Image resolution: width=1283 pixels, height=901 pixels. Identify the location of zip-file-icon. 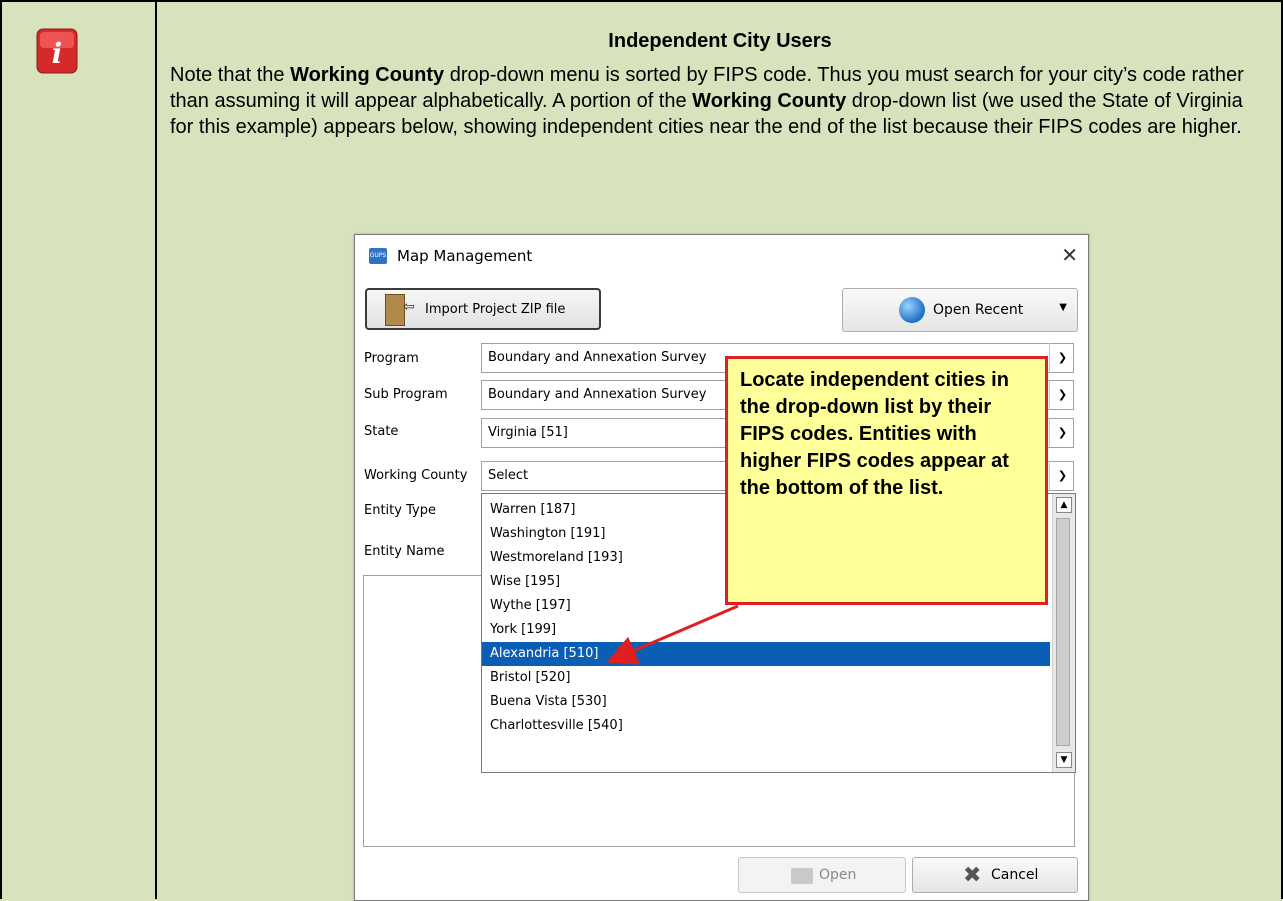
(395, 310).